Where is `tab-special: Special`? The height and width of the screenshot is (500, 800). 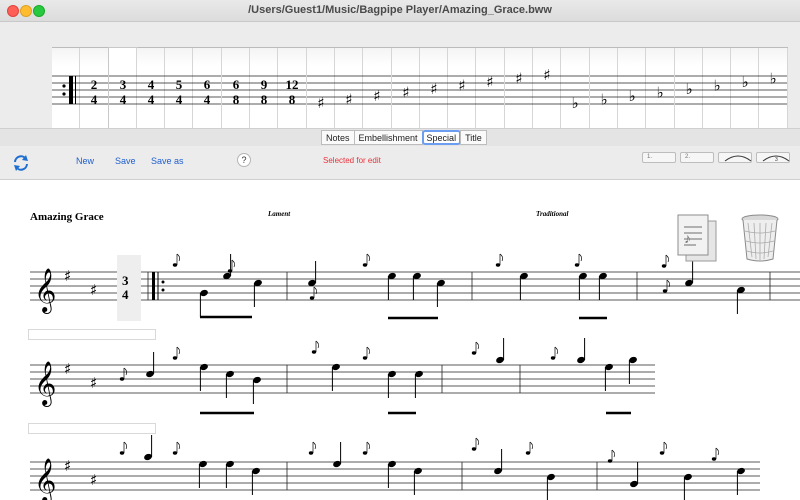 tab-special: Special is located at coordinates (441, 137).